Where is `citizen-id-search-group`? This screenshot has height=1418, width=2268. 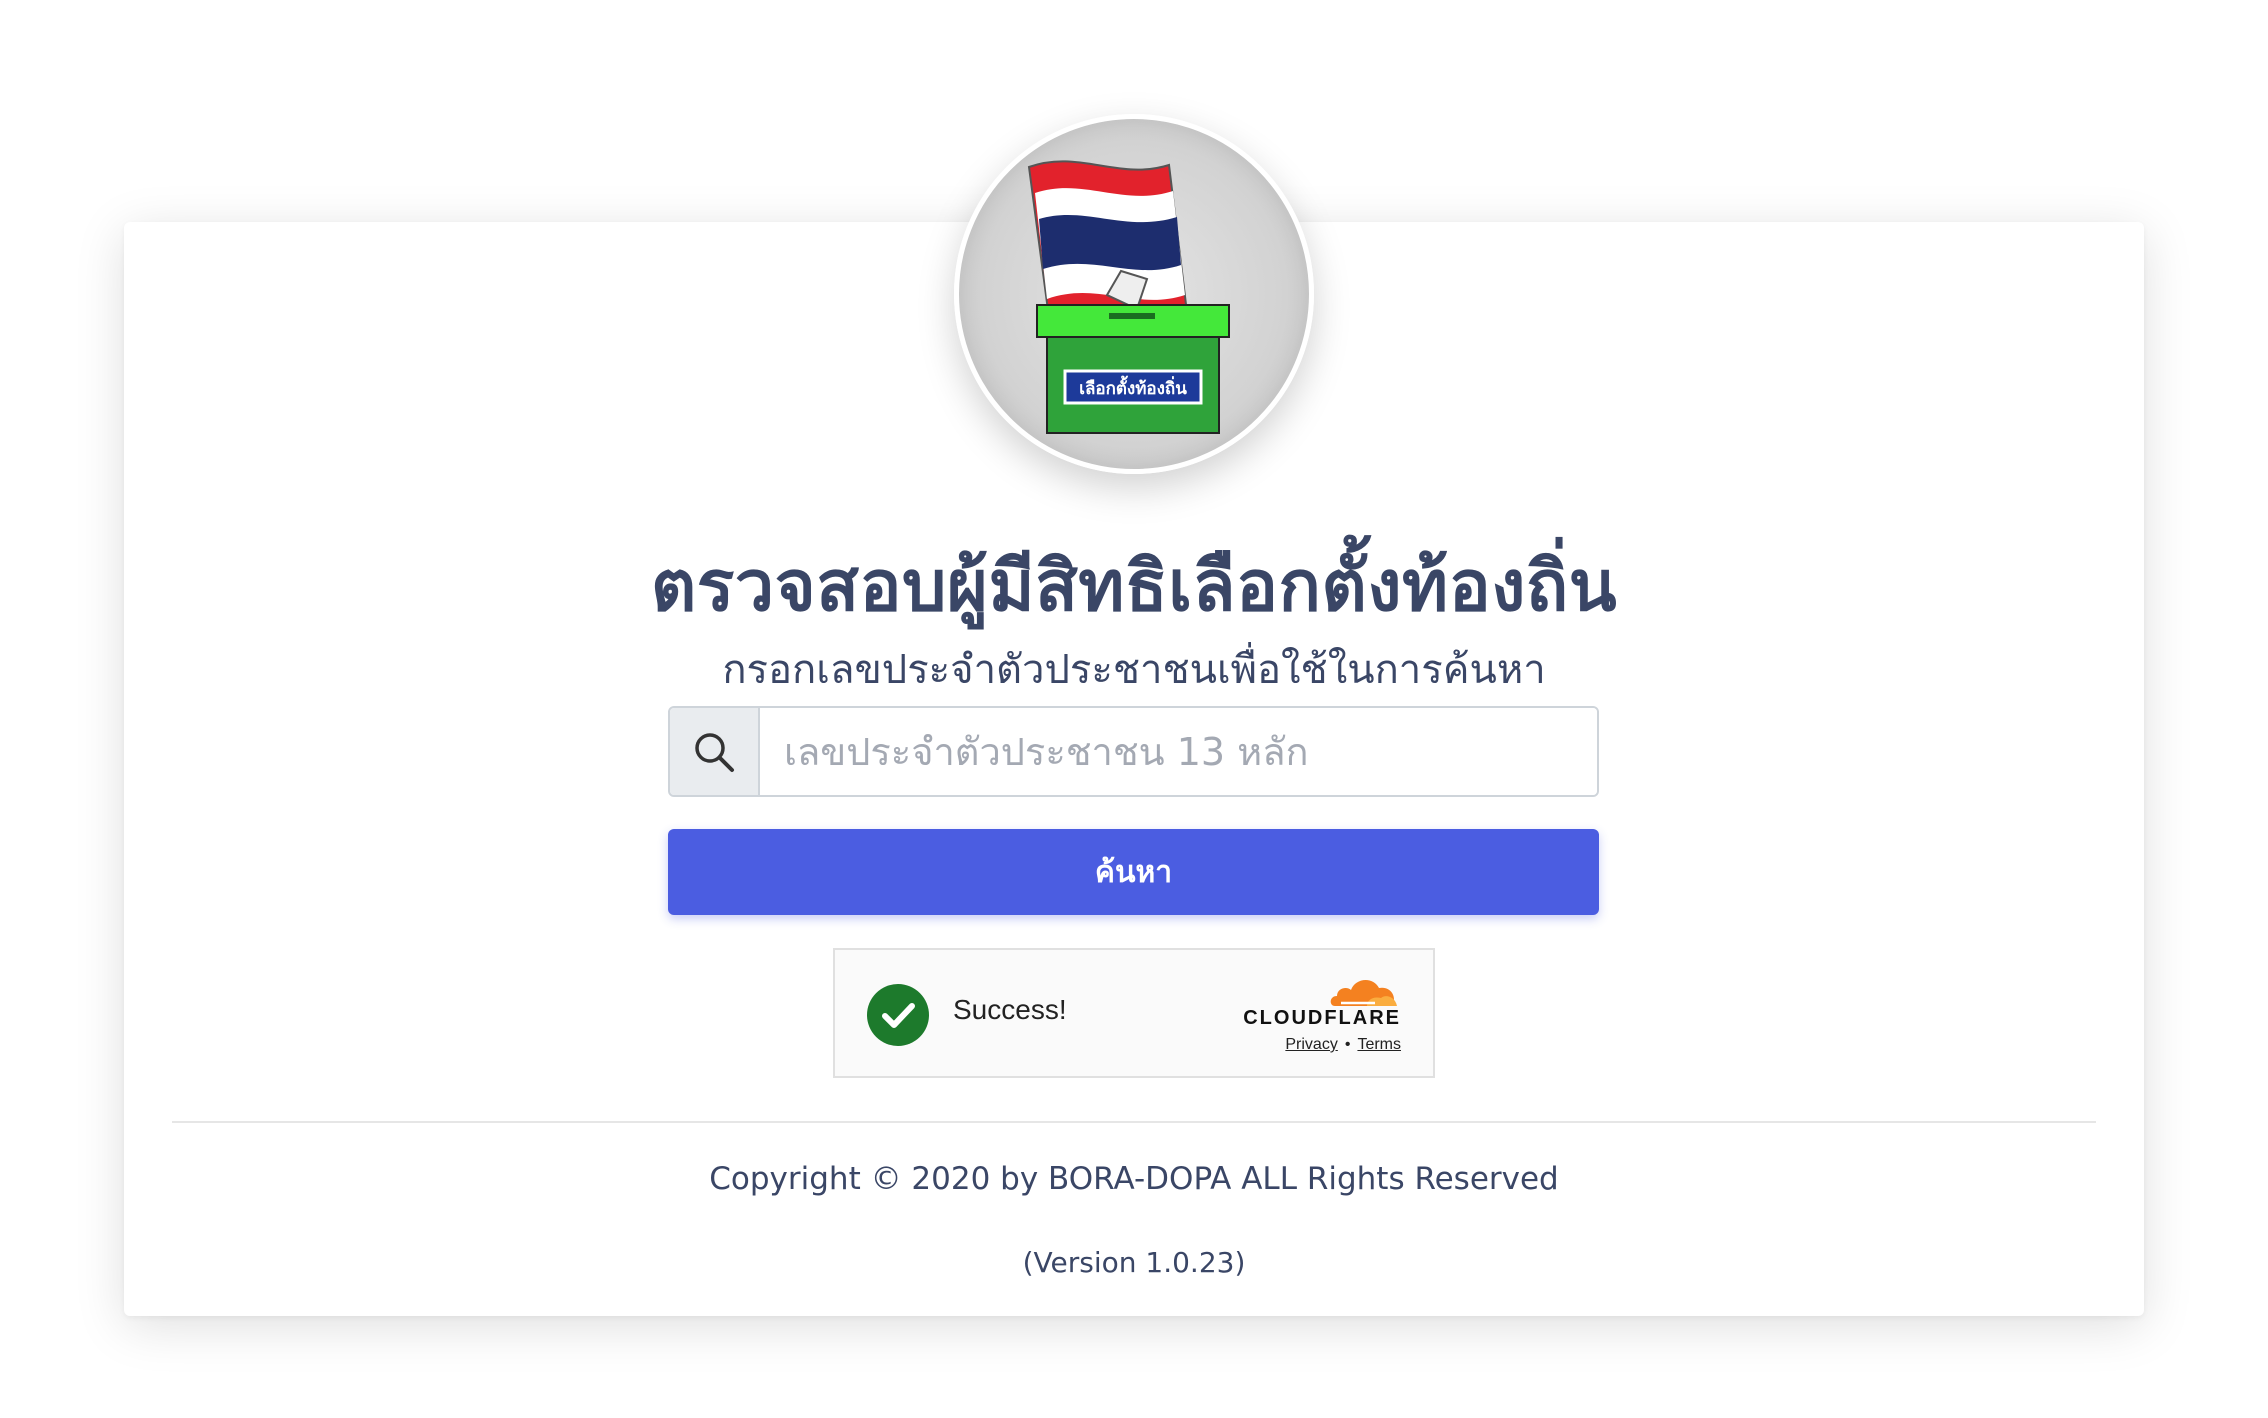 citizen-id-search-group is located at coordinates (1133, 751).